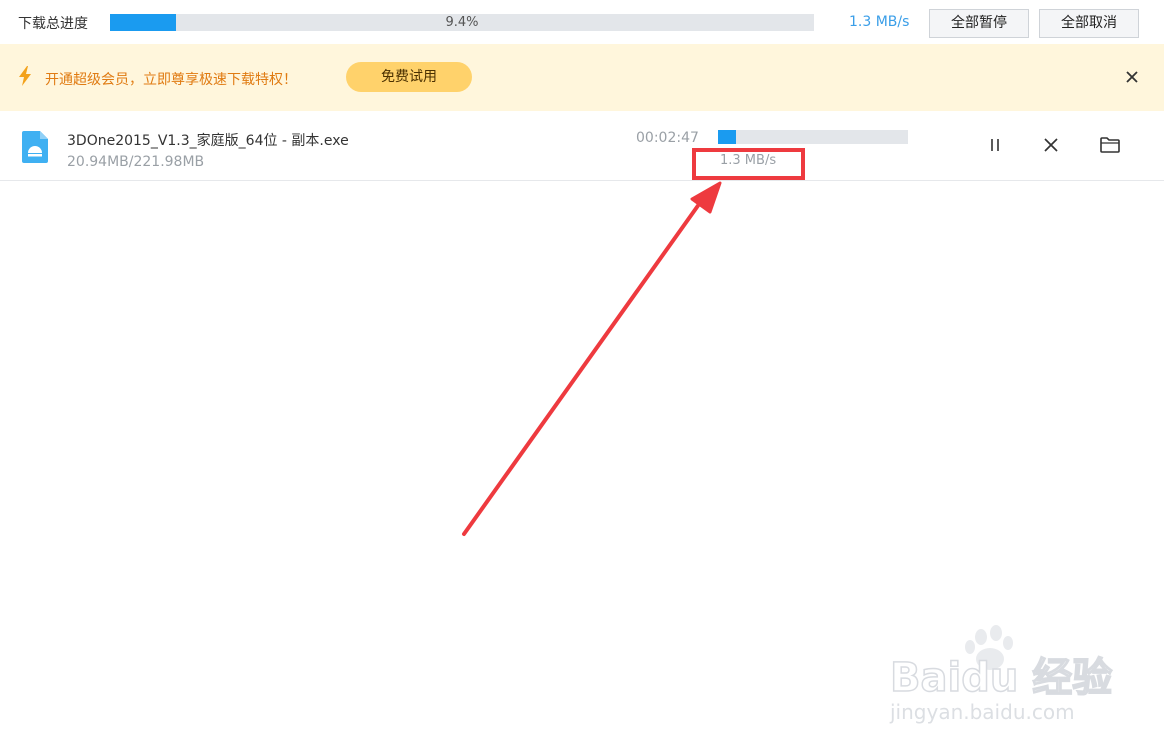 The width and height of the screenshot is (1164, 751). I want to click on time-remaining: 00:02:47, so click(667, 138).